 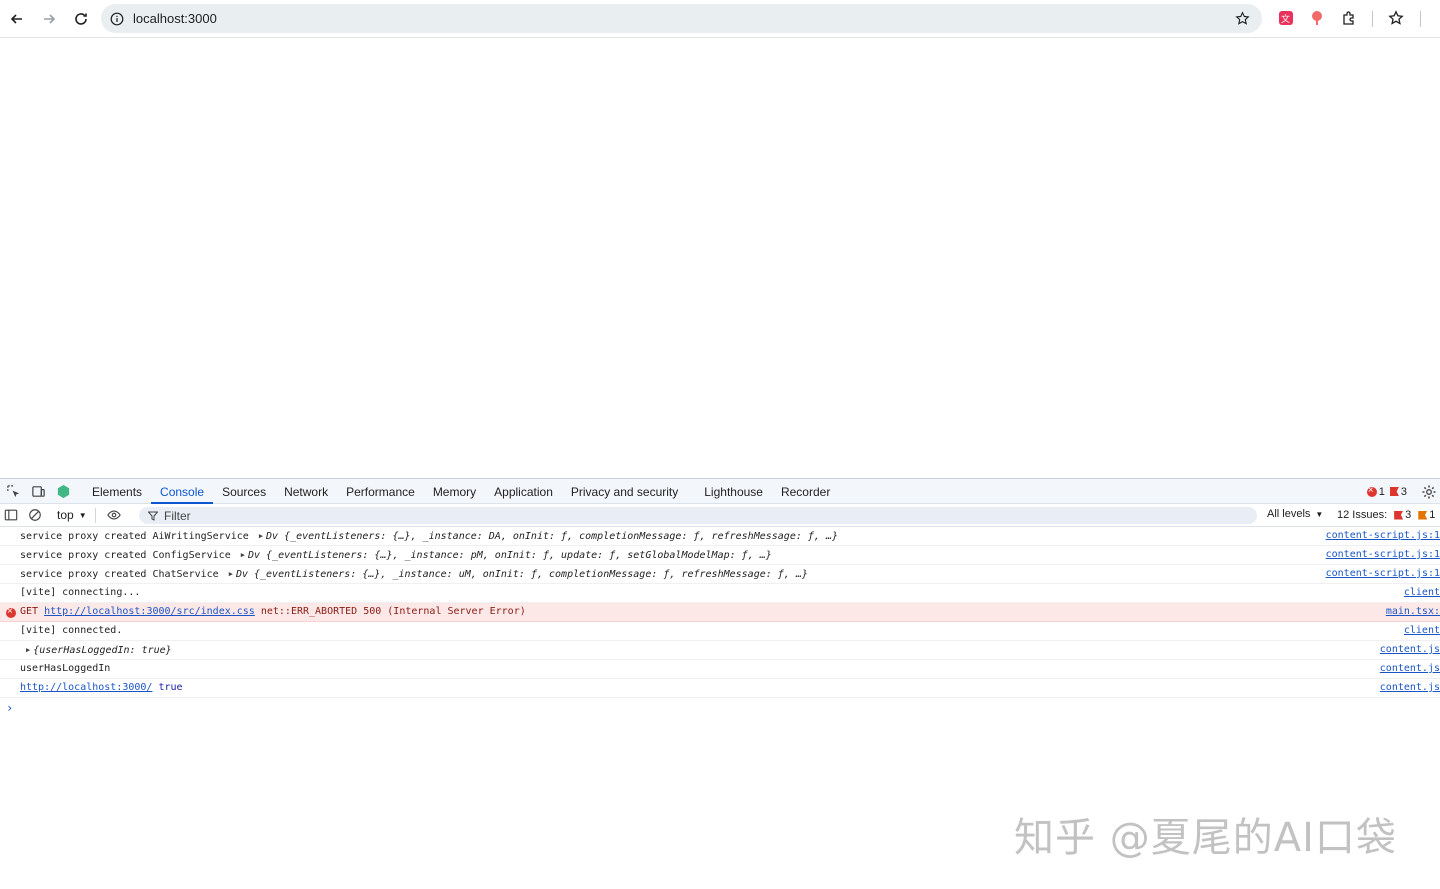 I want to click on console-filter, so click(x=698, y=515).